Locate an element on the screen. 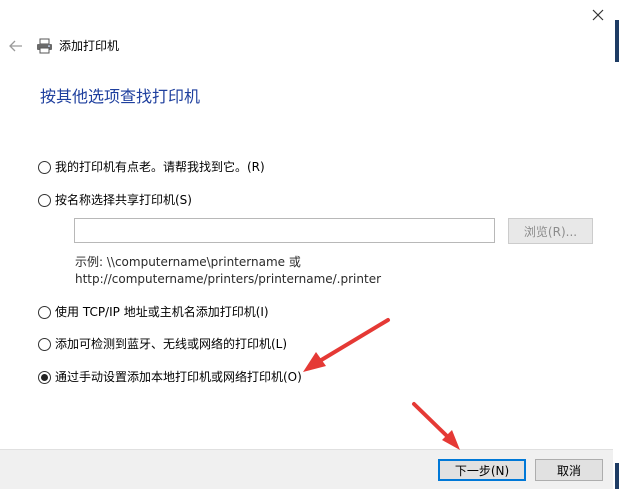 This screenshot has height=489, width=619. page-heading: 按其他选项查找打印机 is located at coordinates (120, 96).